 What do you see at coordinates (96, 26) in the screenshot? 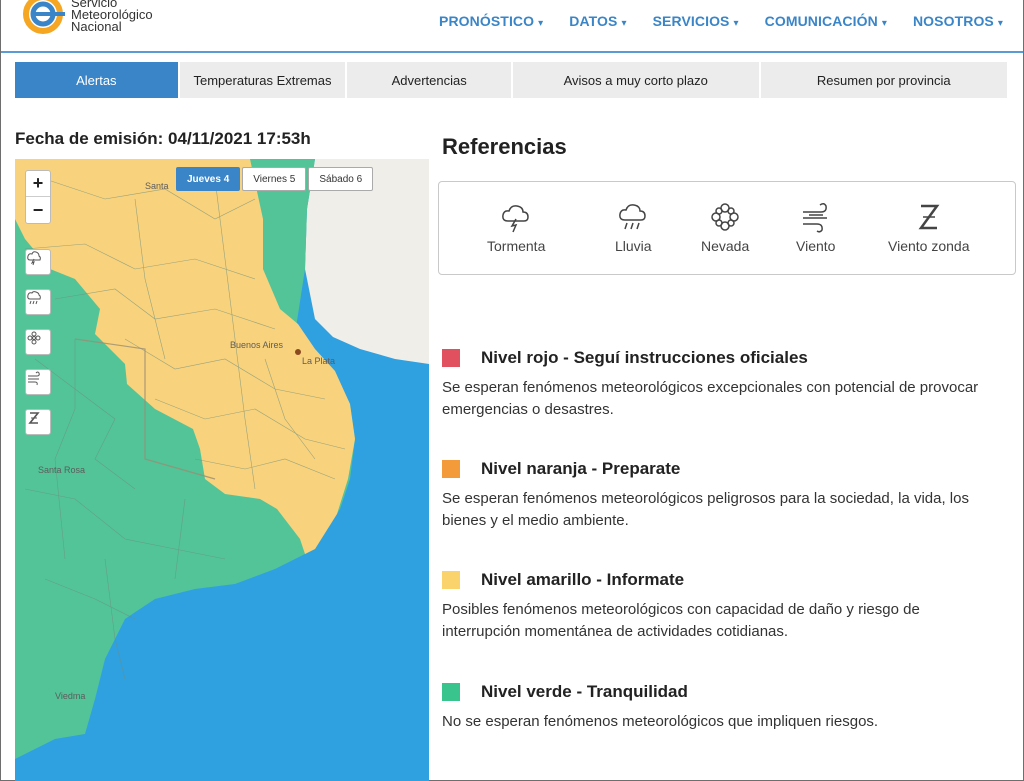
I see `brand-line-3: Nacional` at bounding box center [96, 26].